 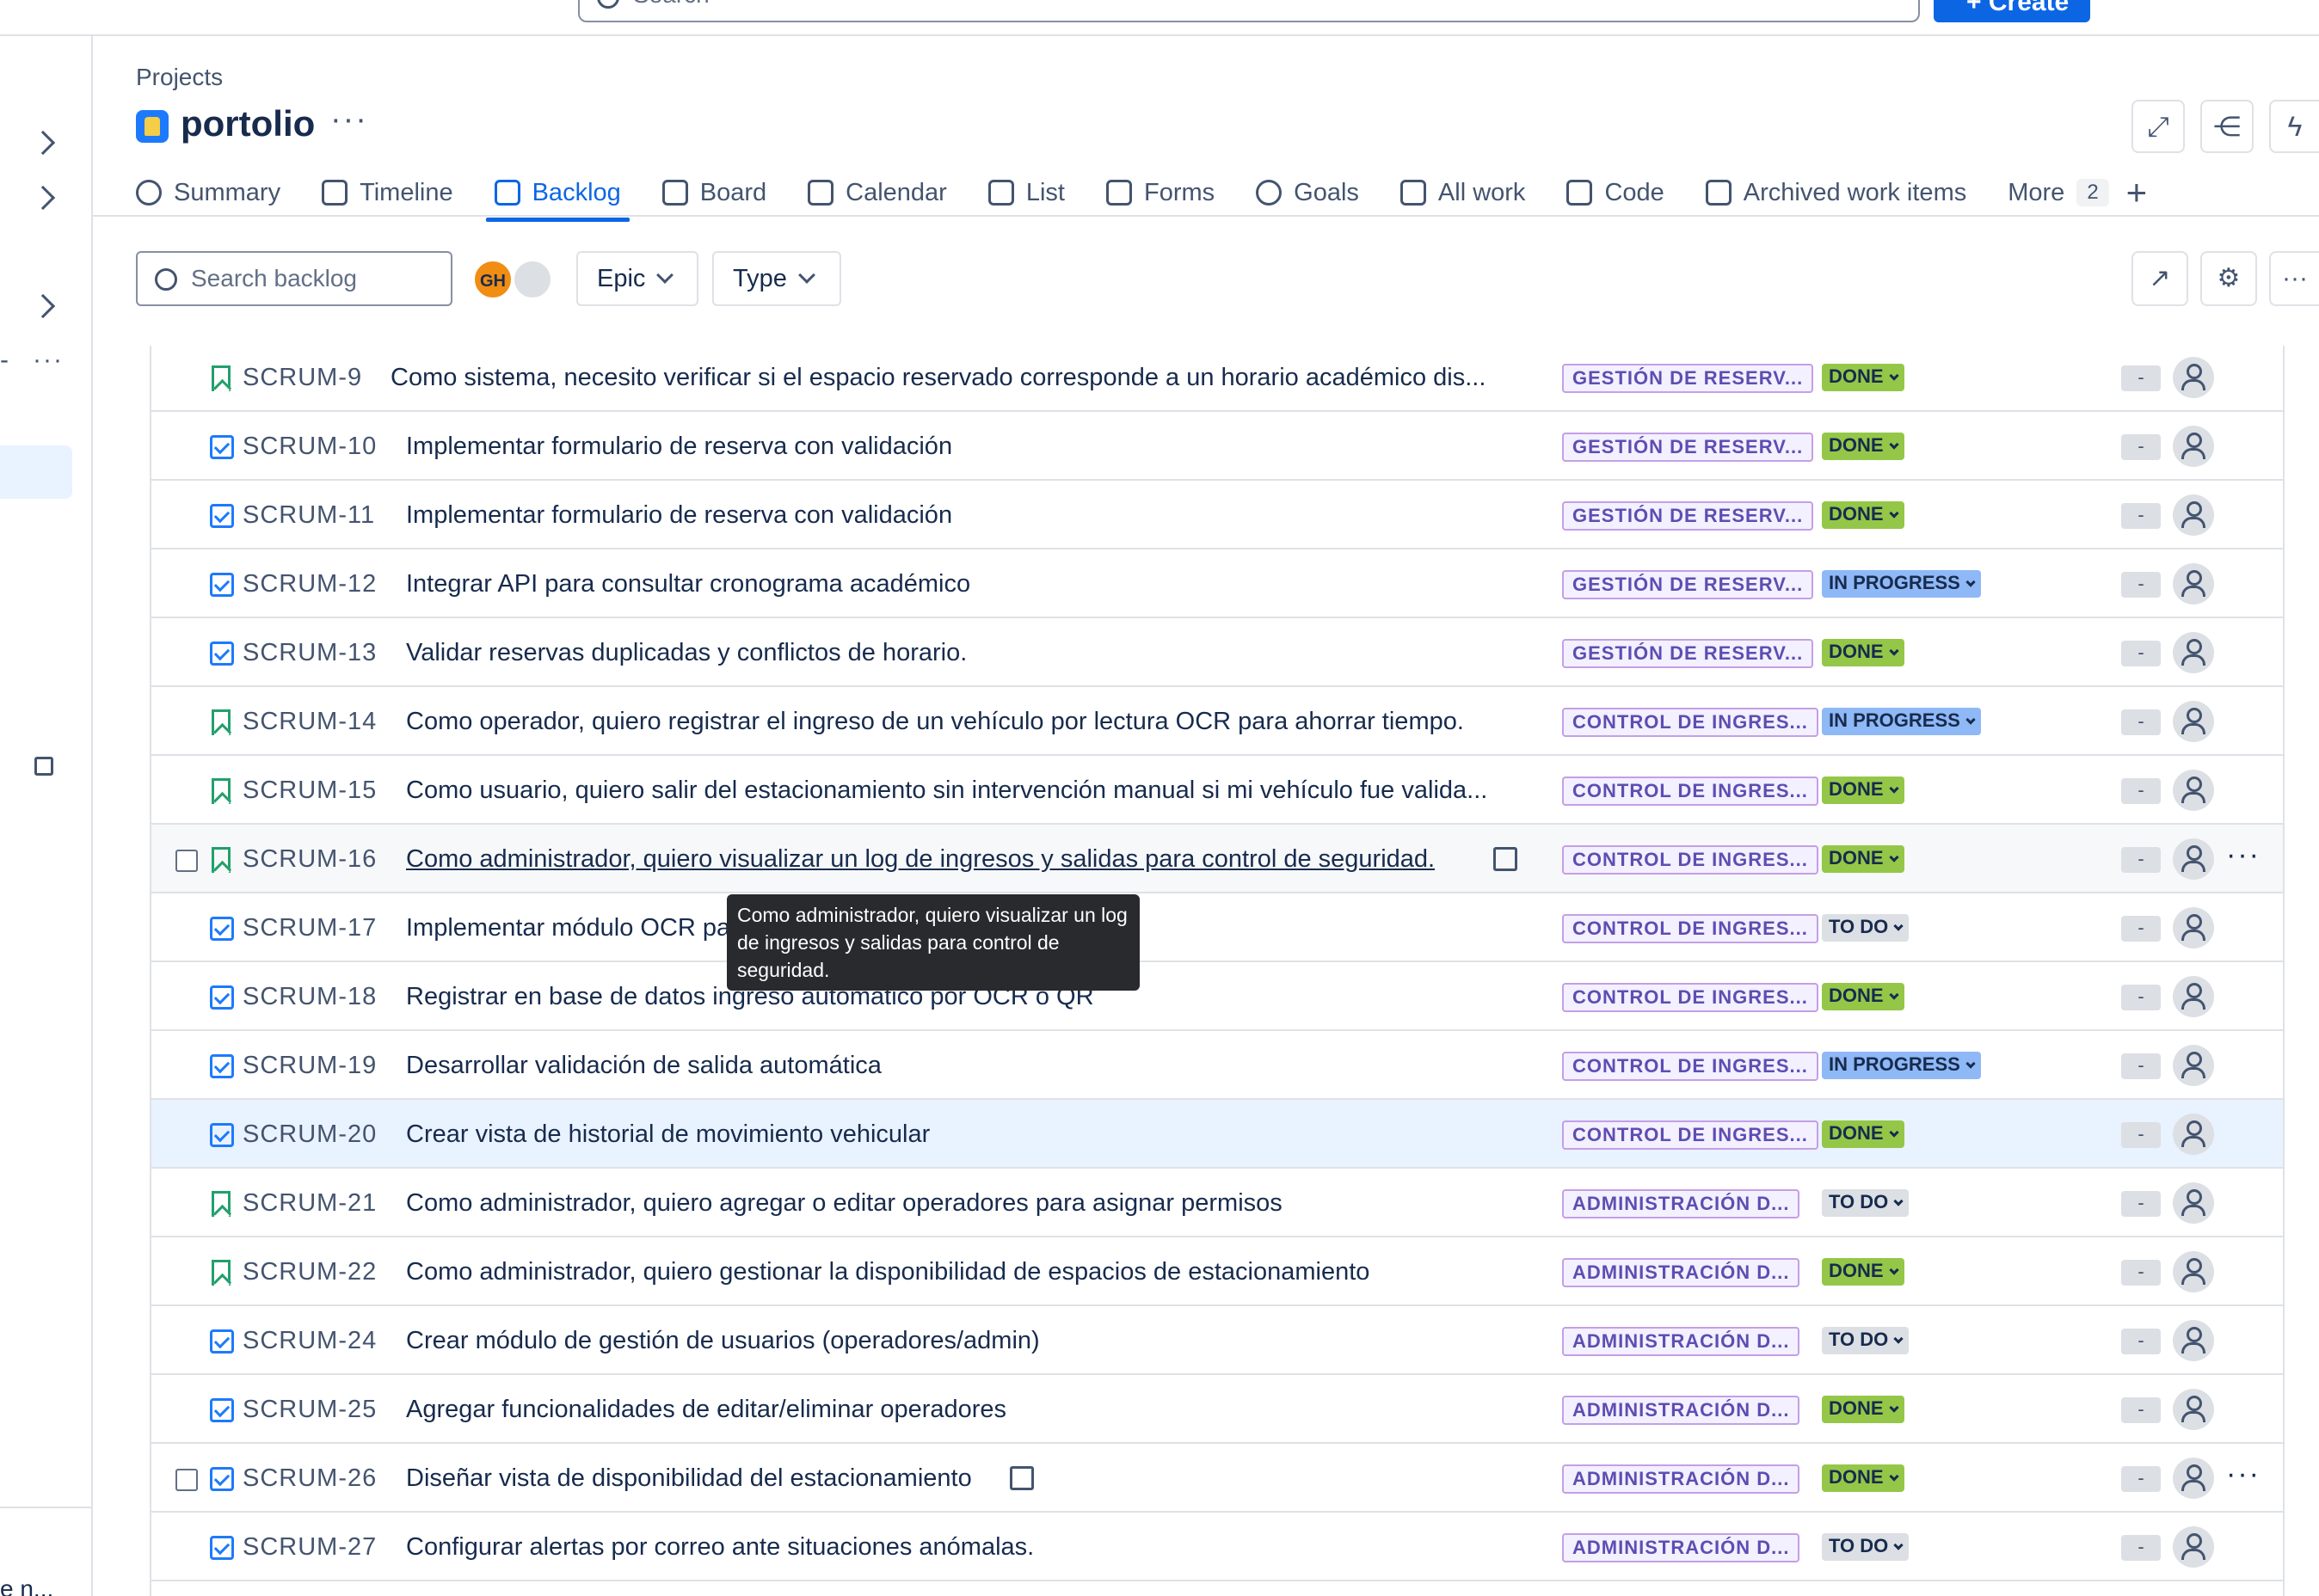 I want to click on tab-timeline: Timeline, so click(x=388, y=193).